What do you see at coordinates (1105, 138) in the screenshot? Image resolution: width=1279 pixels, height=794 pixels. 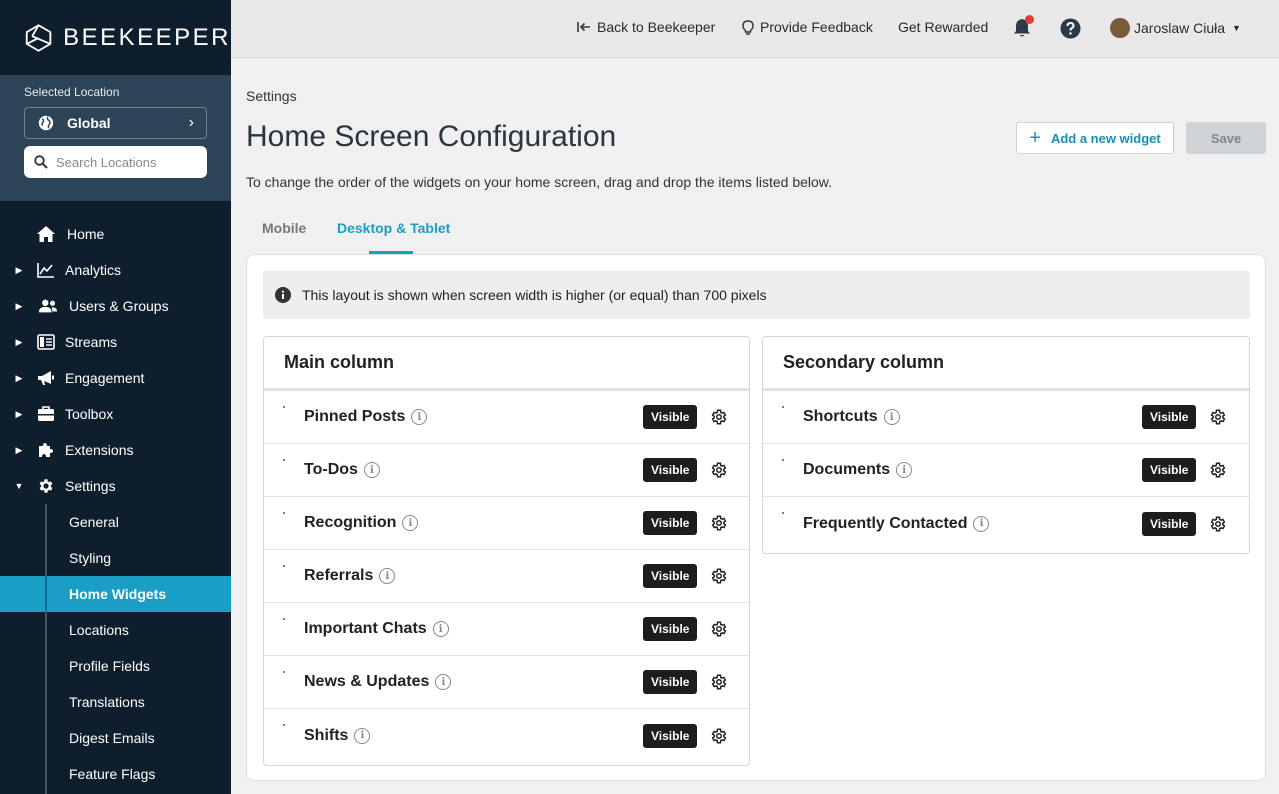 I see `add-widget-label: Add a new widget` at bounding box center [1105, 138].